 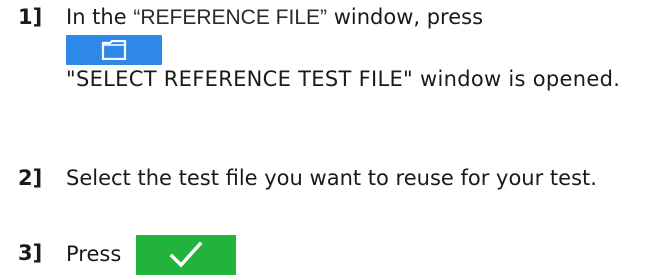 What do you see at coordinates (405, 17) in the screenshot?
I see `step-suffix: window, press` at bounding box center [405, 17].